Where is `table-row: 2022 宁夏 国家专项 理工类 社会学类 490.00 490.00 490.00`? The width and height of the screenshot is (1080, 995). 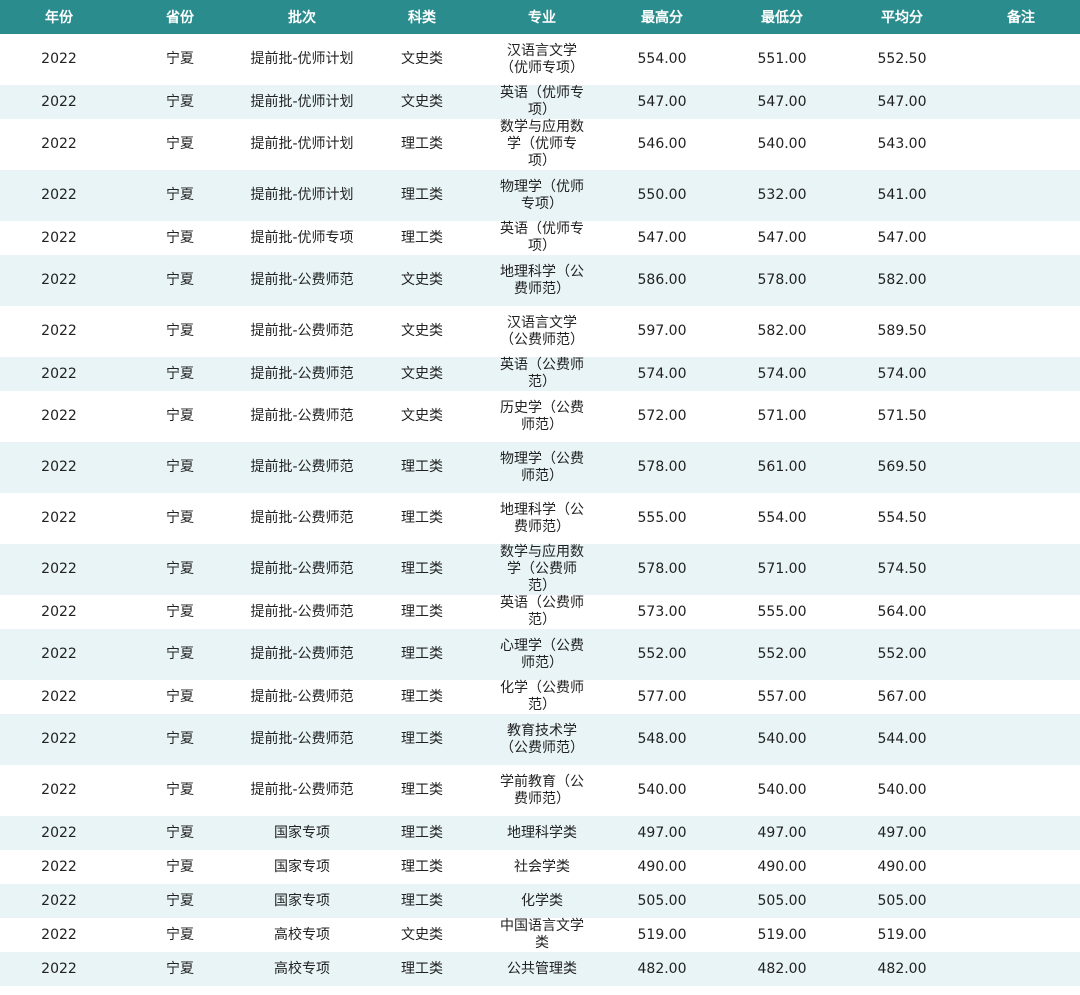 table-row: 2022 宁夏 国家专项 理工类 社会学类 490.00 490.00 490.00 is located at coordinates (540, 867).